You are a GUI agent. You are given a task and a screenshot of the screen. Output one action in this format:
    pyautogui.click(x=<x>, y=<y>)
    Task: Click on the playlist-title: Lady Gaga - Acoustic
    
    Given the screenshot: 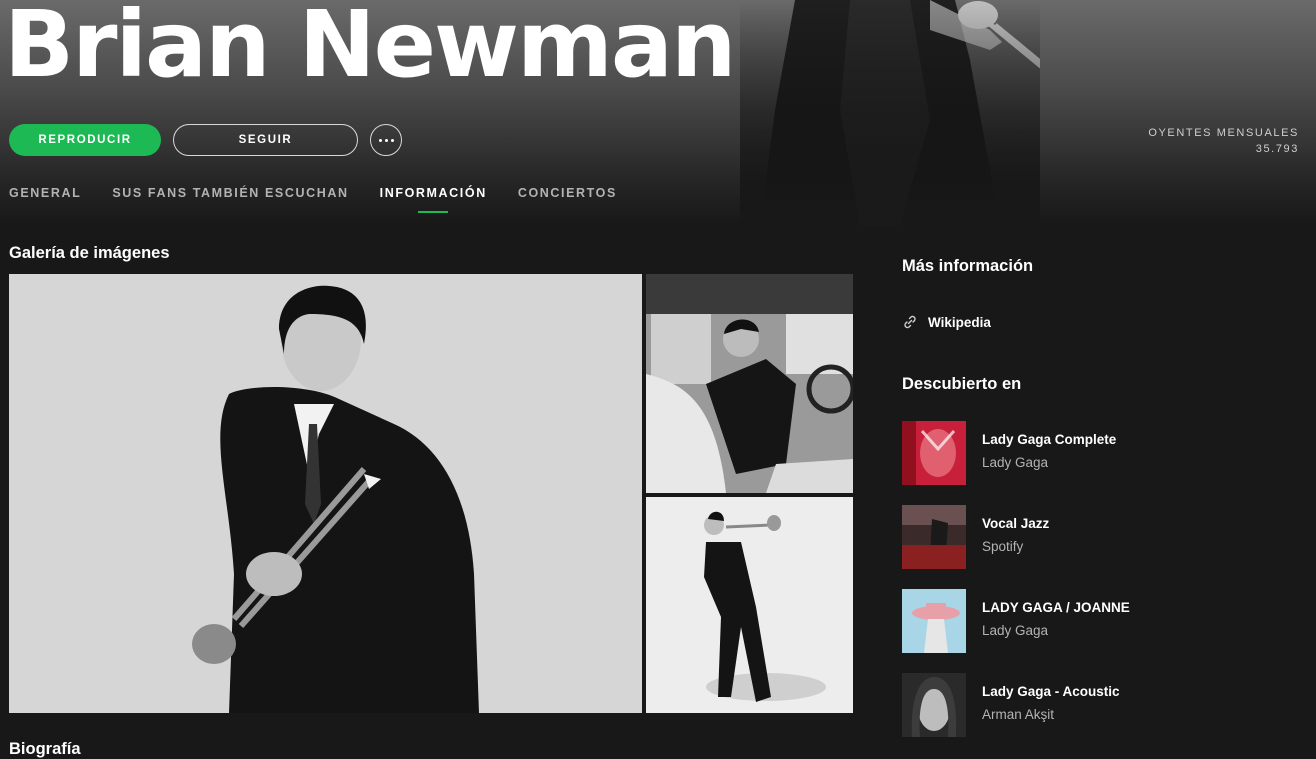 What is the action you would take?
    pyautogui.click(x=1051, y=691)
    